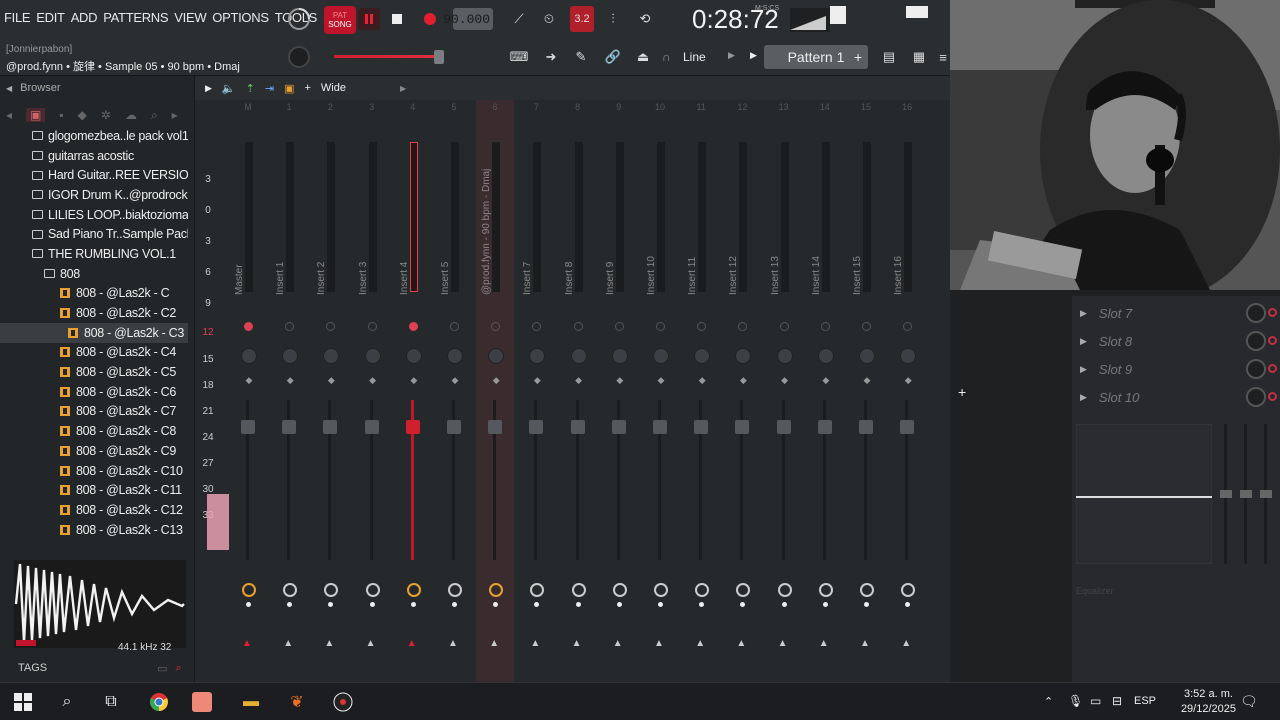 The width and height of the screenshot is (1280, 720). What do you see at coordinates (175, 115) in the screenshot?
I see `expand-icon: ▸` at bounding box center [175, 115].